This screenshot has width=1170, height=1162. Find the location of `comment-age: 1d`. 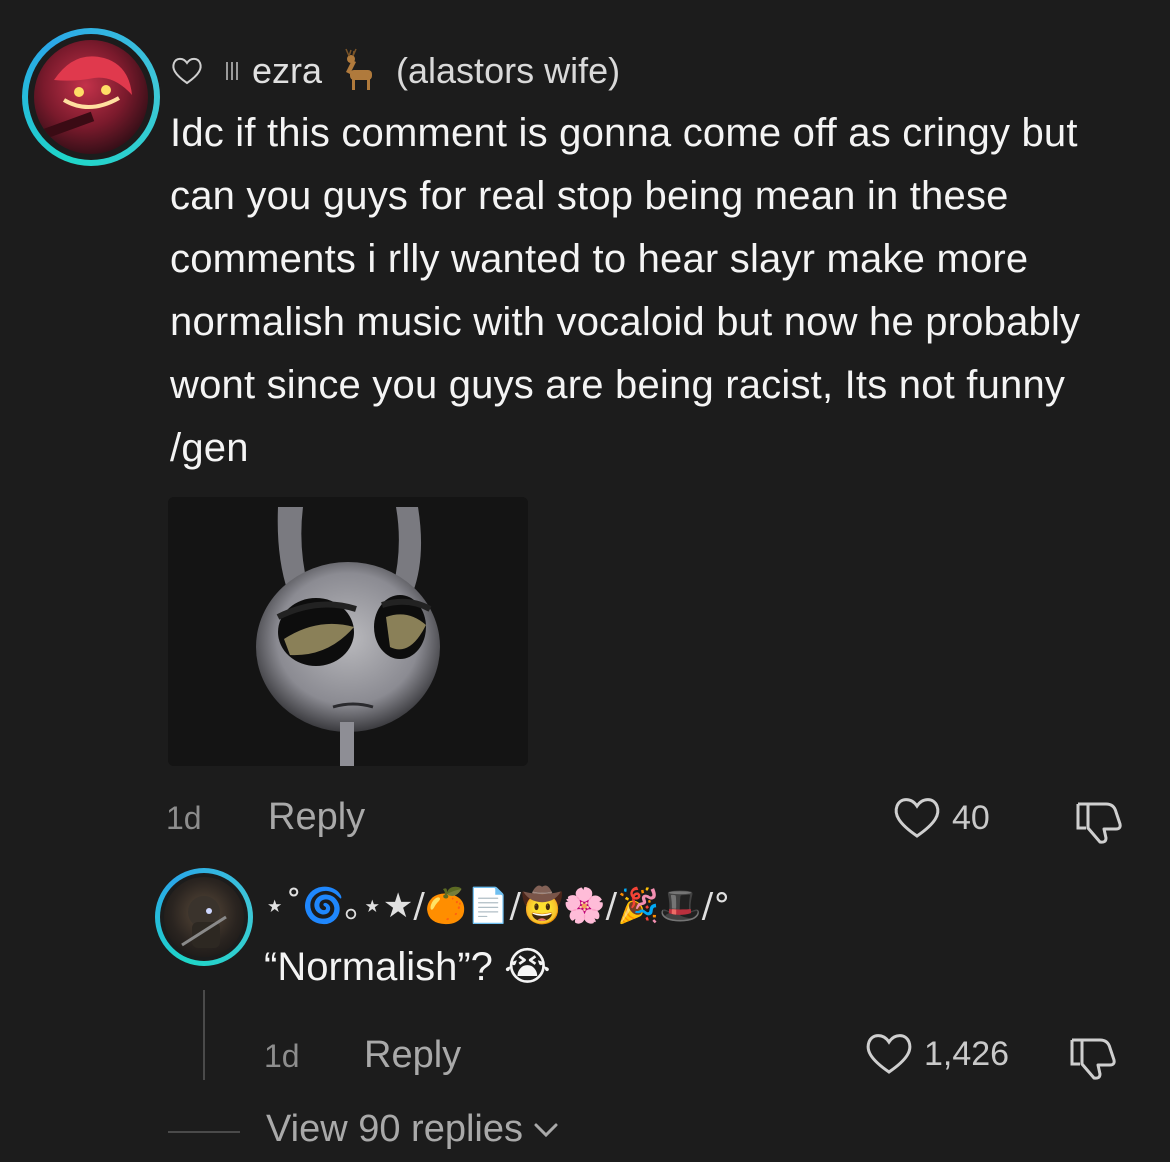

comment-age: 1d is located at coordinates (184, 818).